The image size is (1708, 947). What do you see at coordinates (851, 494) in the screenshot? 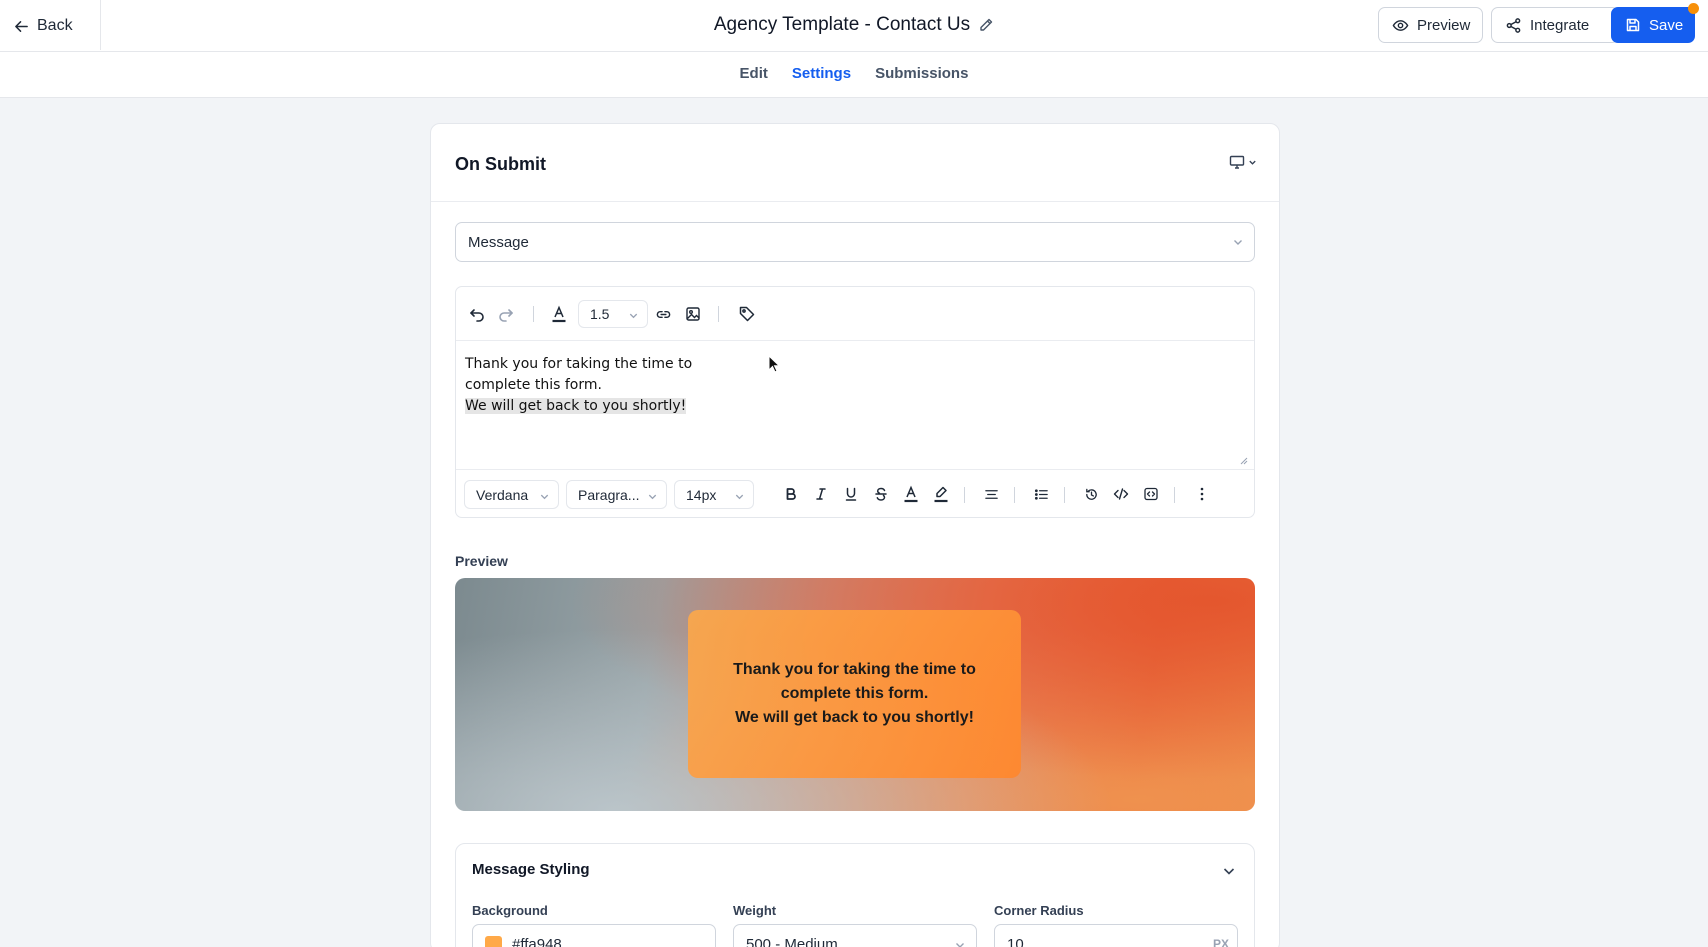
I see `underline-icon` at bounding box center [851, 494].